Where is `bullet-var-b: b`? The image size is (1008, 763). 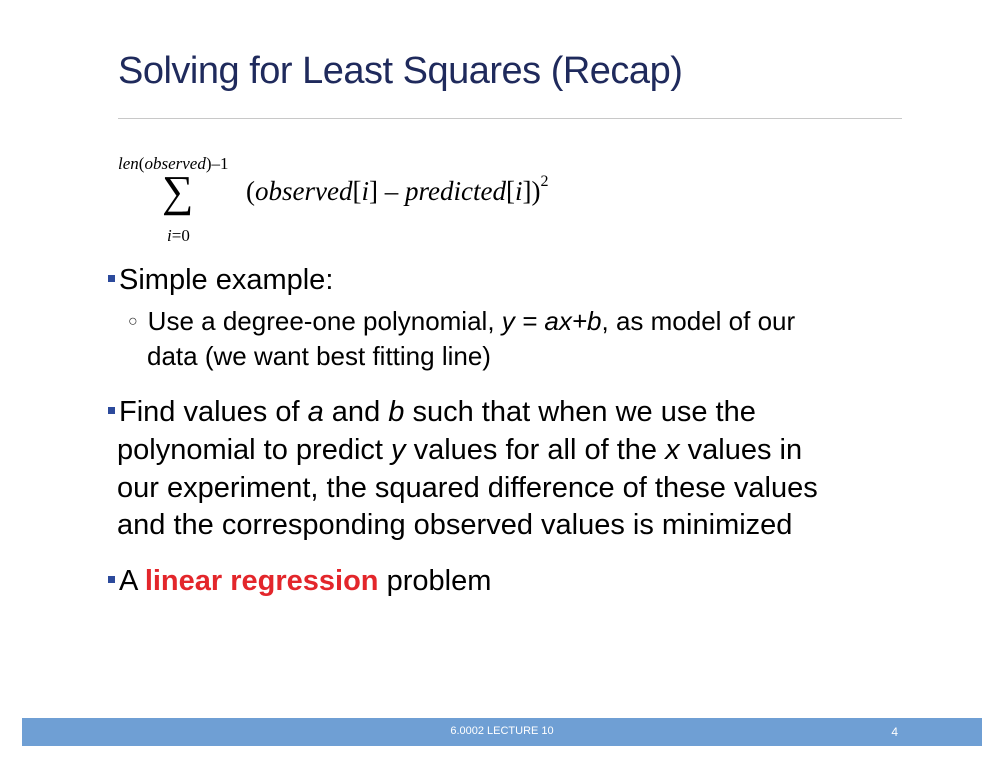 bullet-var-b: b is located at coordinates (396, 412).